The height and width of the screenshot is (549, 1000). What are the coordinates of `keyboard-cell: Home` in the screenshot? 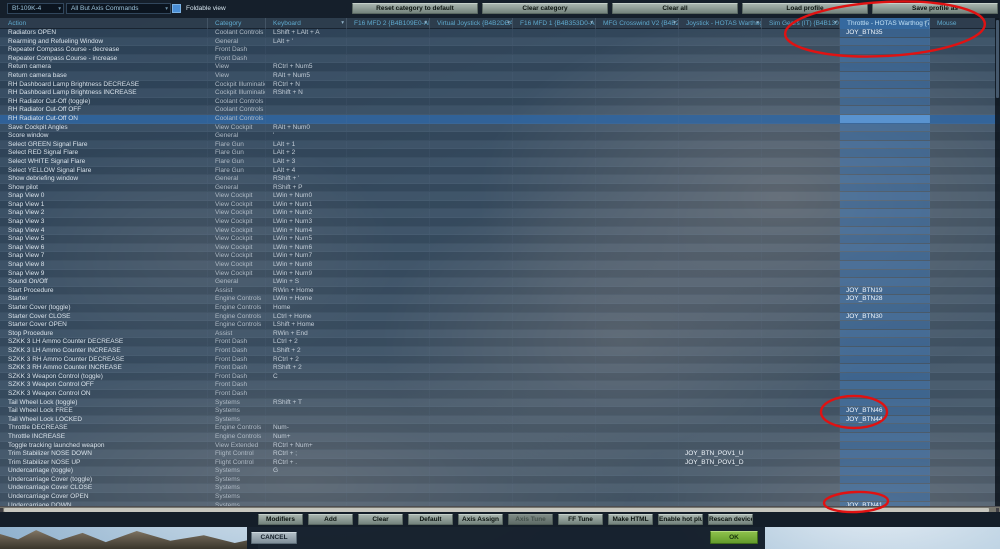 It's located at (306, 308).